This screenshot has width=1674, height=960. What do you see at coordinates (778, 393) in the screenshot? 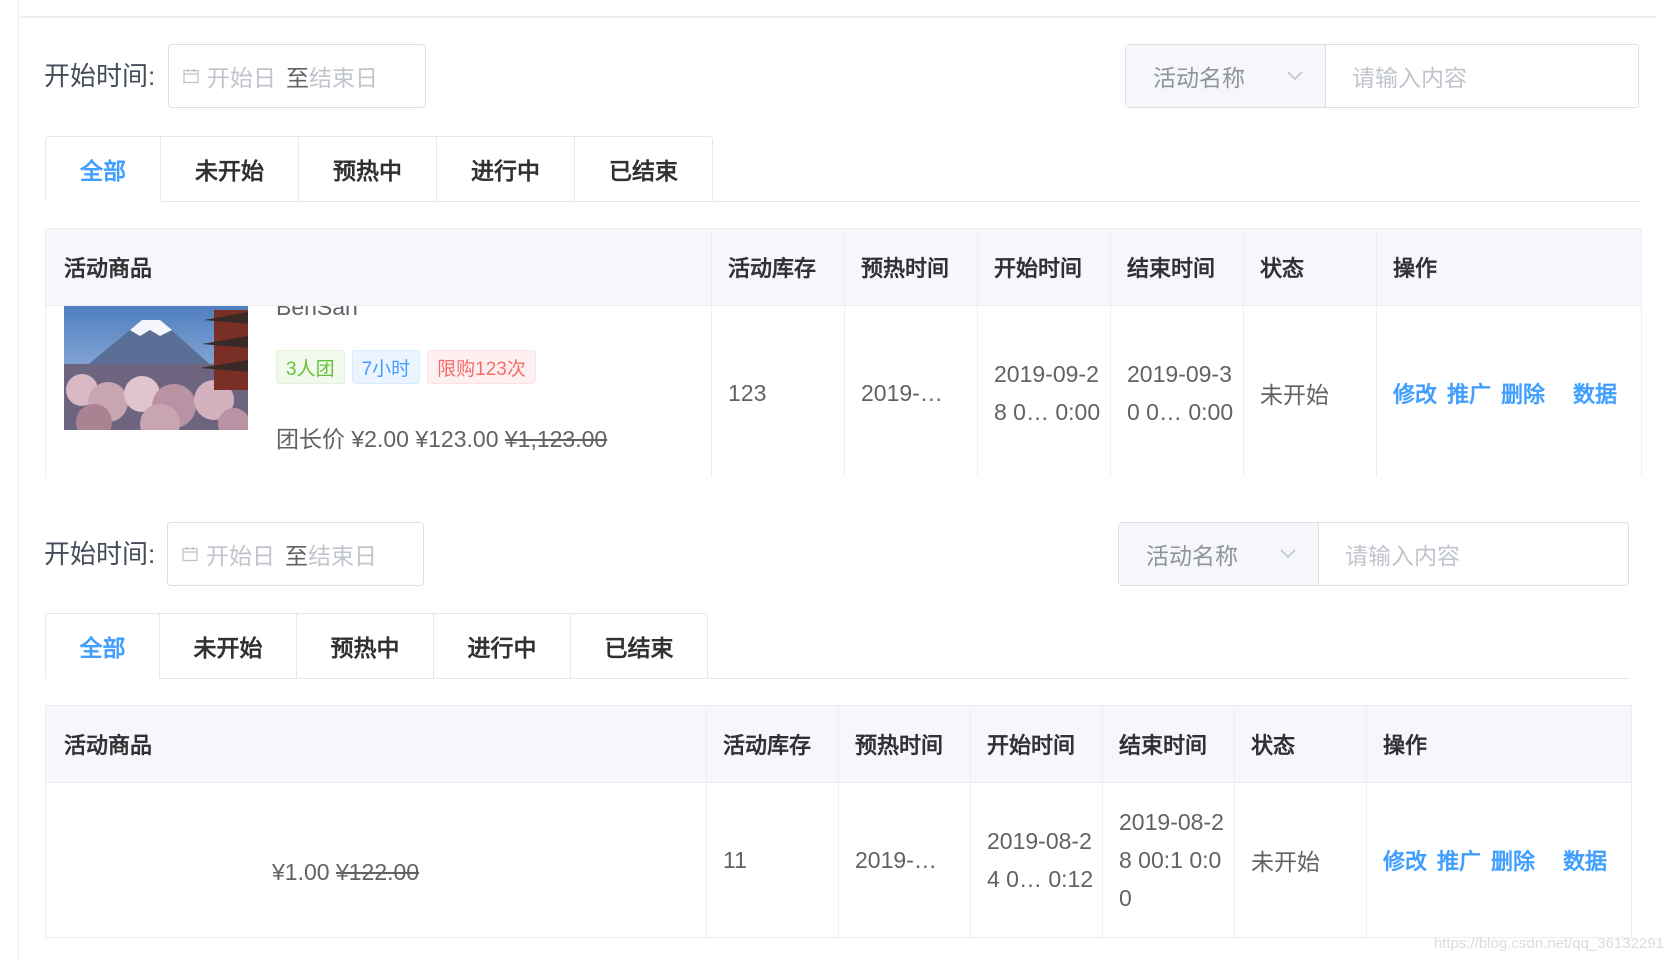
I see `cell-stock: 123` at bounding box center [778, 393].